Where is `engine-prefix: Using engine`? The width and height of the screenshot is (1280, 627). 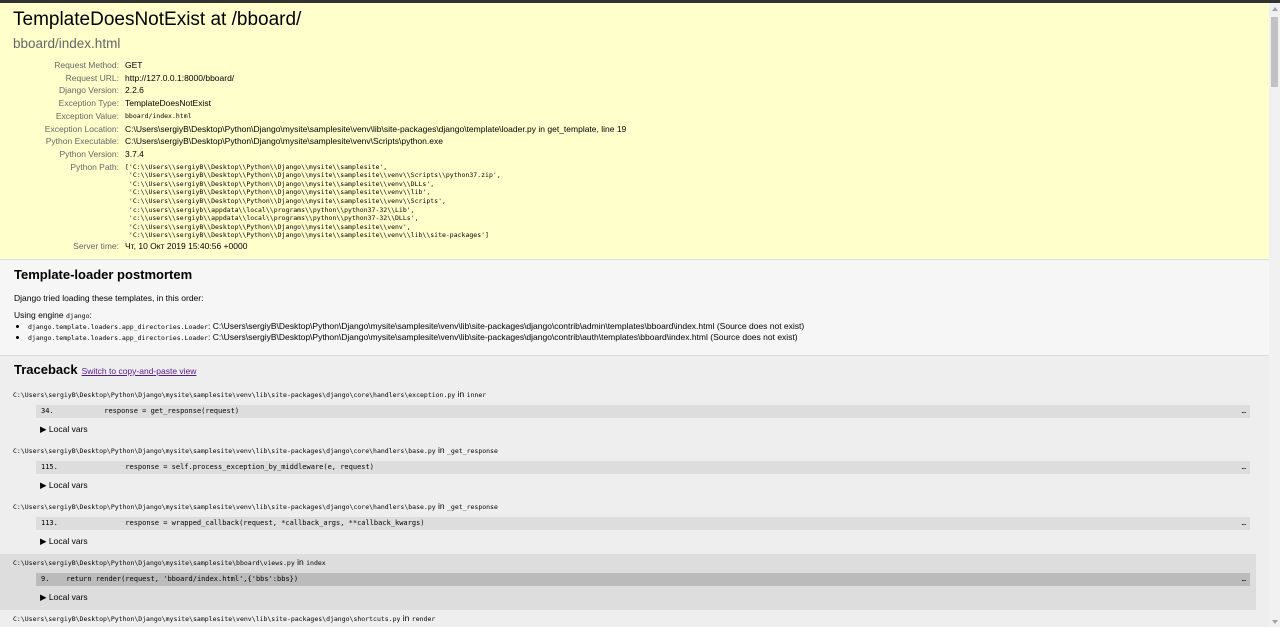
engine-prefix: Using engine is located at coordinates (39, 315).